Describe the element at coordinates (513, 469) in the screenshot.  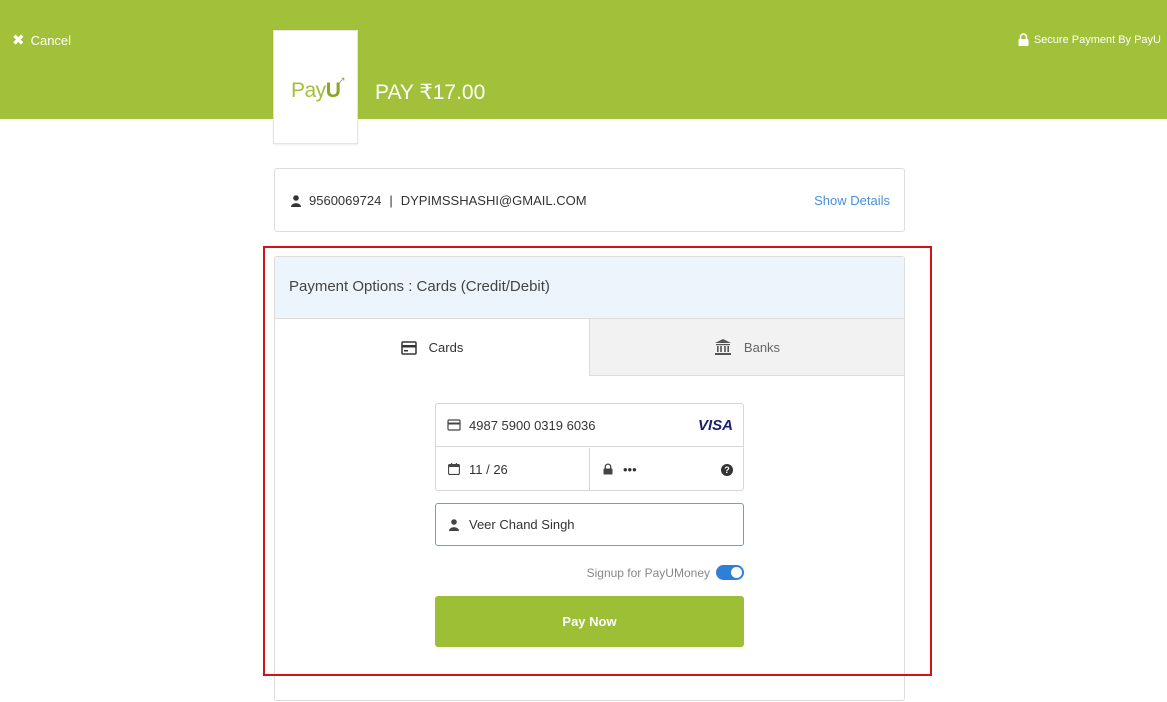
I see `expiry-field: 11 / 26` at that location.